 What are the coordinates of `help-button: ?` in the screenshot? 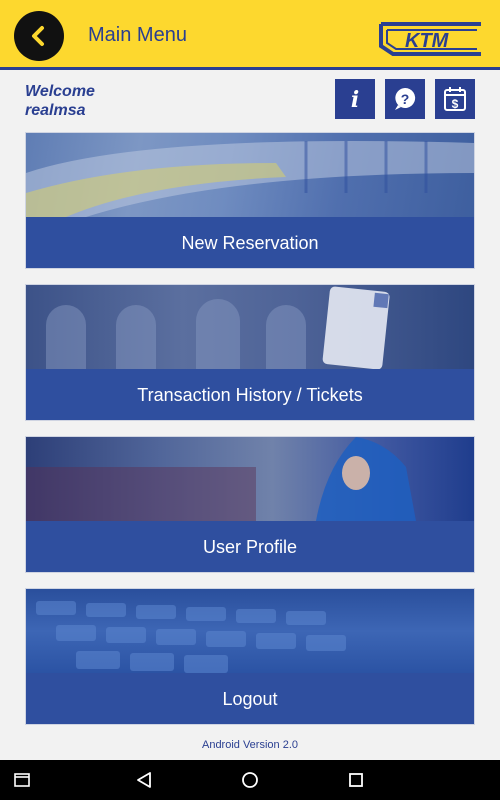 It's located at (405, 99).